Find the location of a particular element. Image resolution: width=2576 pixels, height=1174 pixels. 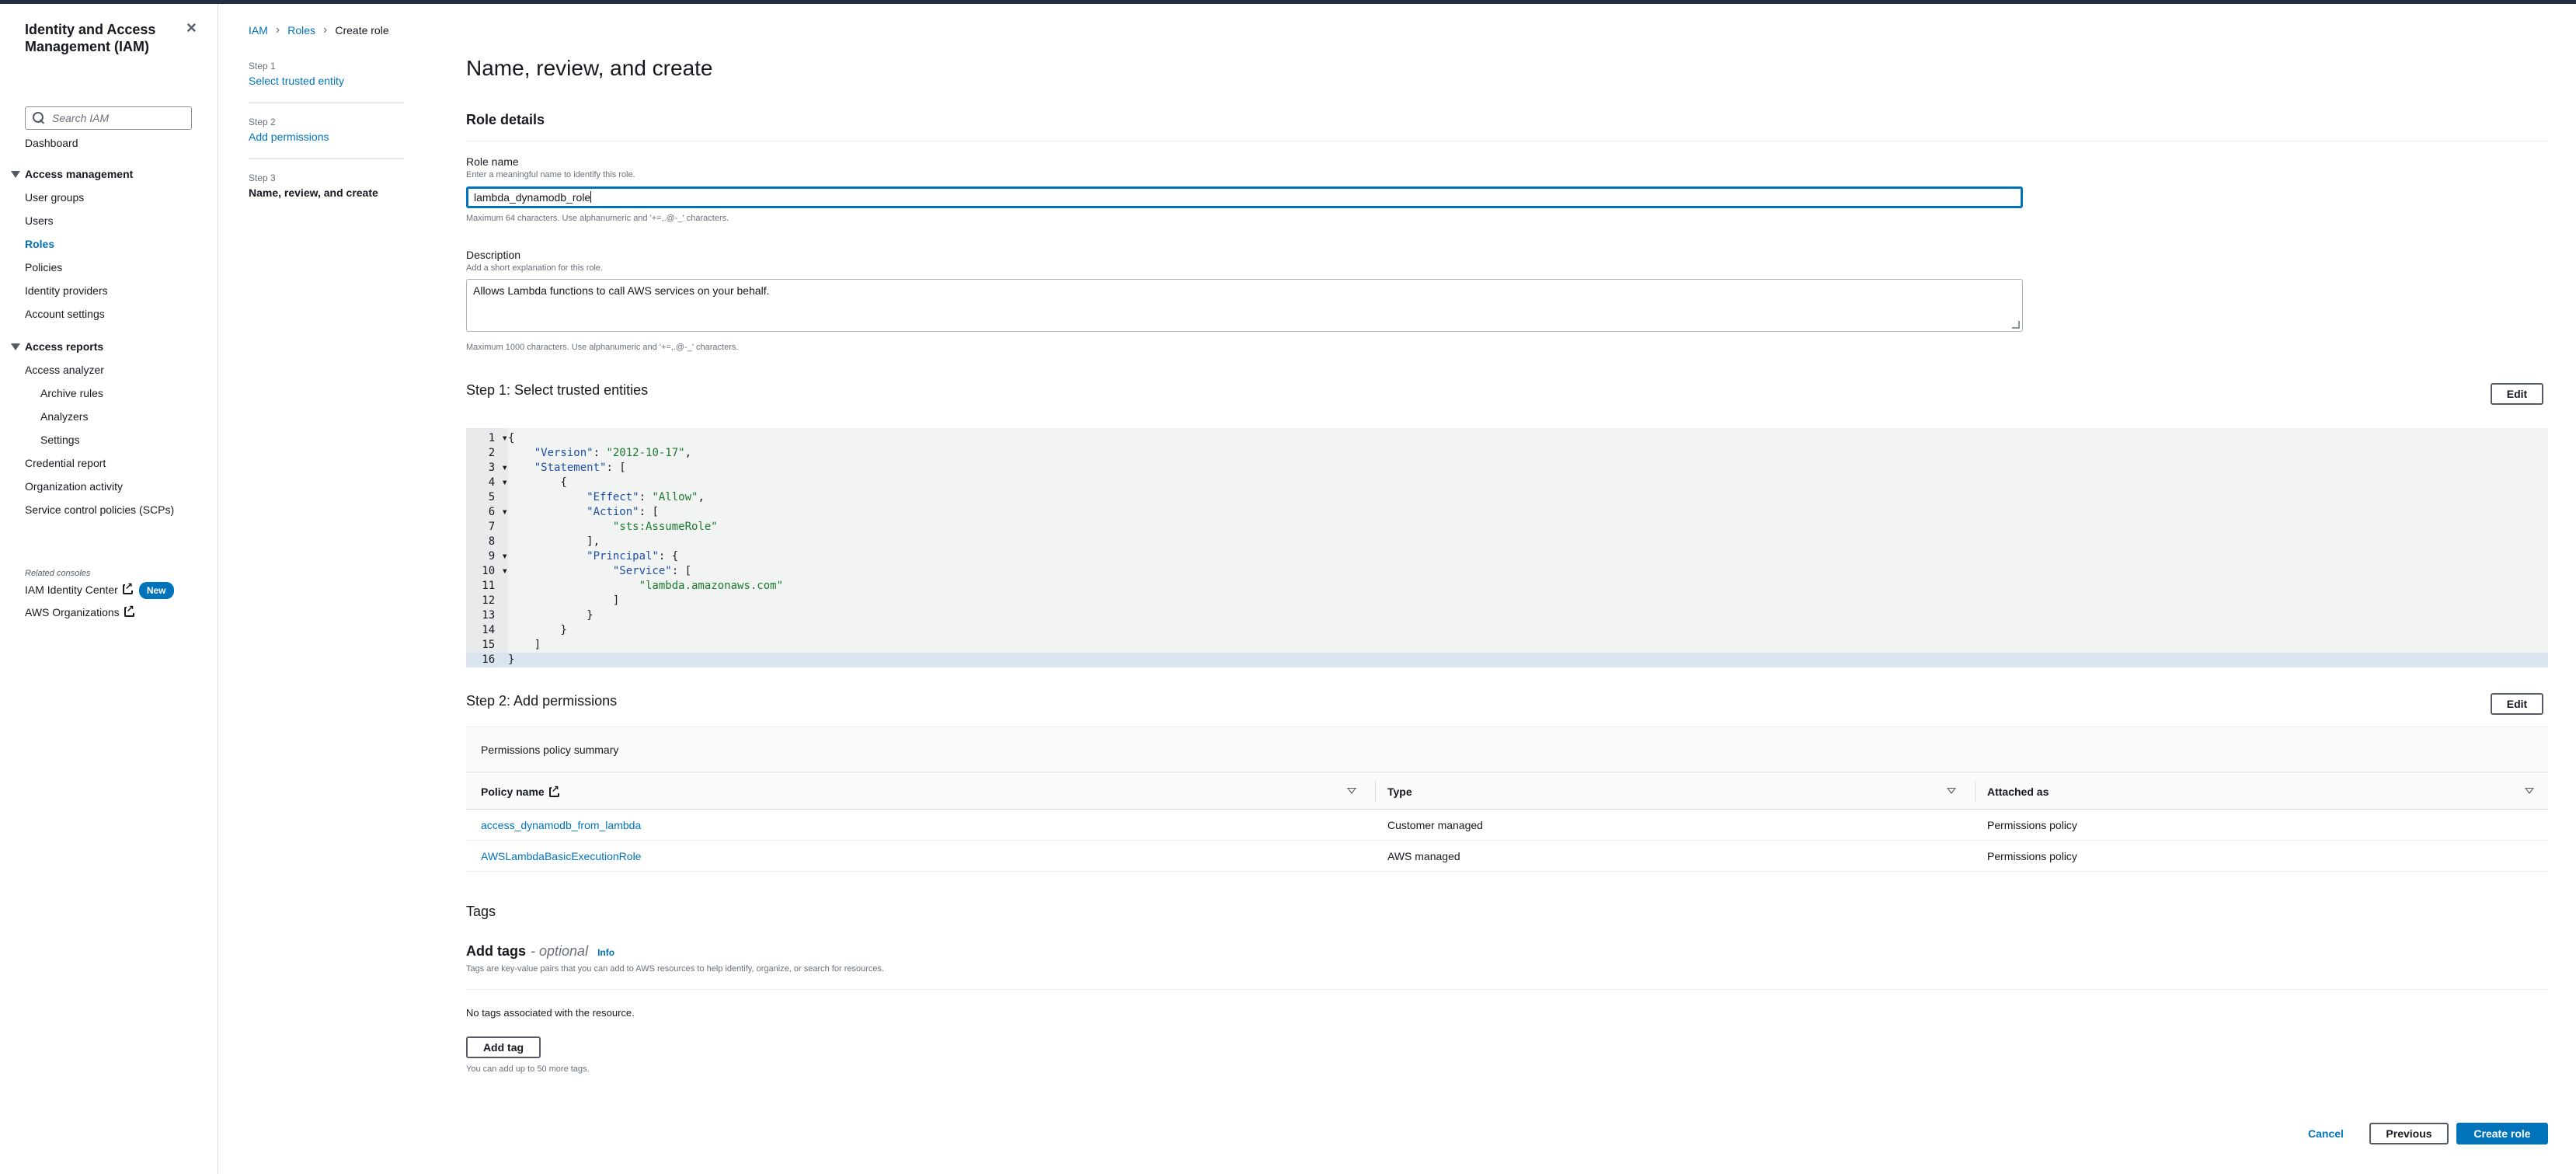

code-text: ] is located at coordinates (564, 600).